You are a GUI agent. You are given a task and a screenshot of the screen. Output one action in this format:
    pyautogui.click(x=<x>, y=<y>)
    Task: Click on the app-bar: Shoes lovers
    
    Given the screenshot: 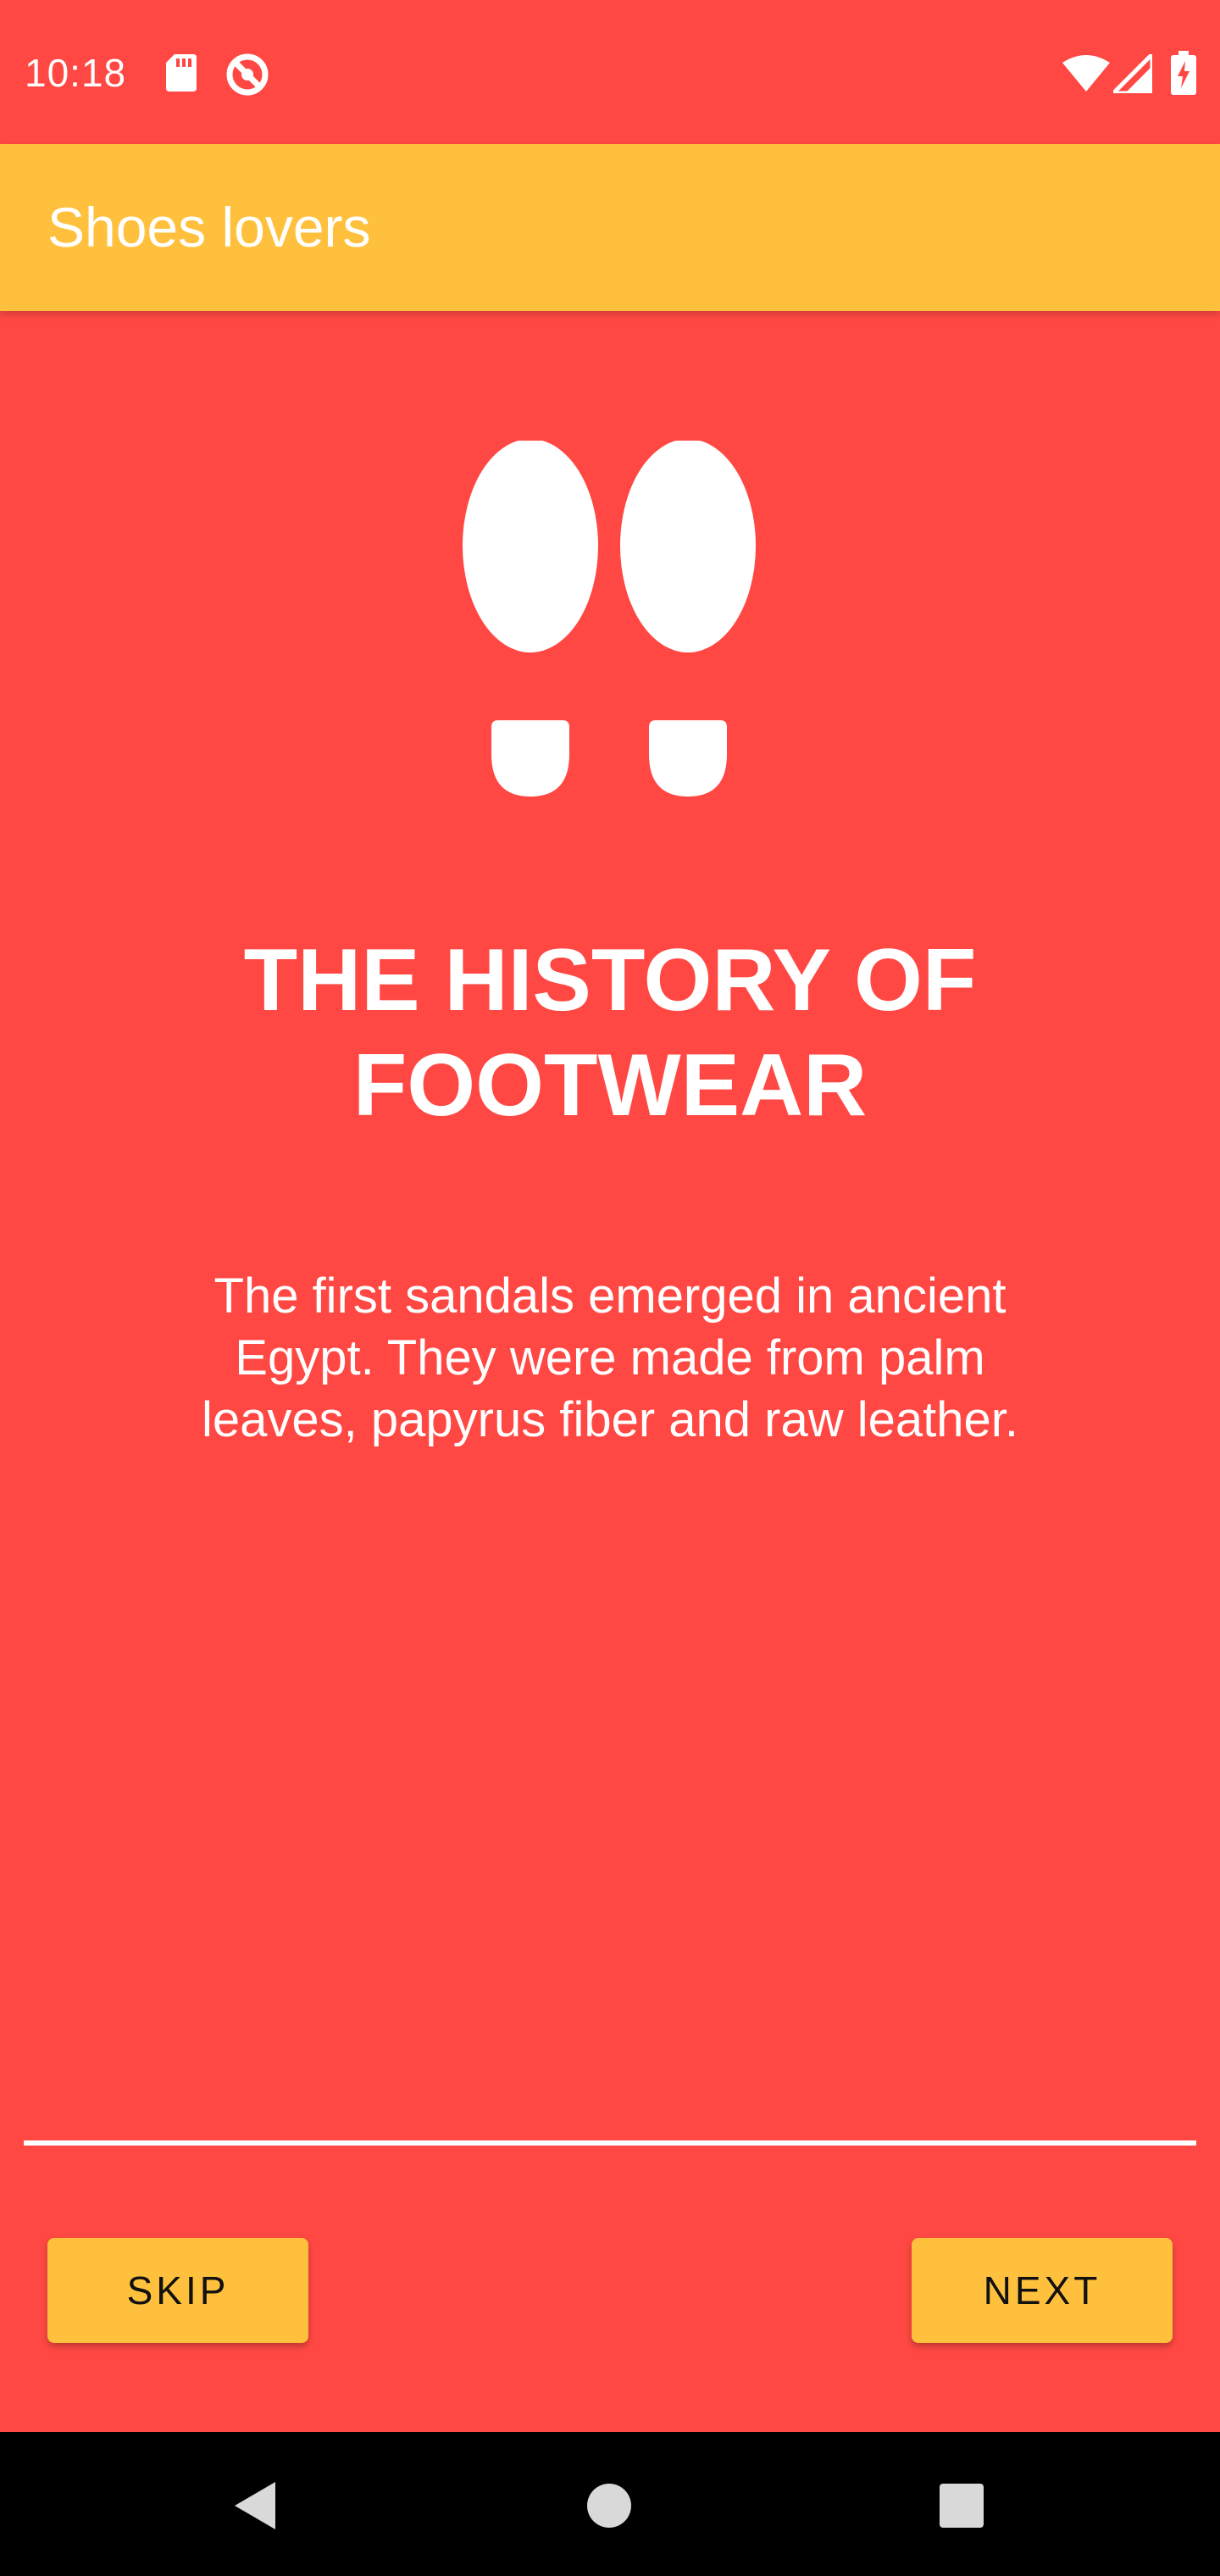 What is the action you would take?
    pyautogui.click(x=610, y=228)
    